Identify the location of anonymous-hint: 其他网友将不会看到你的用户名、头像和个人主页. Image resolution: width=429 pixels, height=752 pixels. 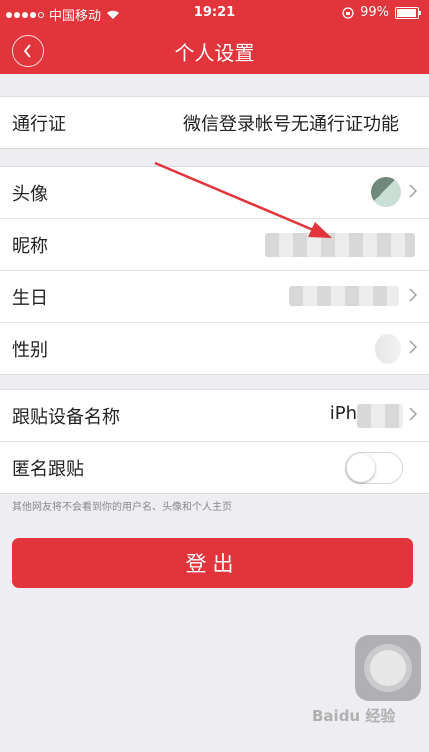
(122, 507).